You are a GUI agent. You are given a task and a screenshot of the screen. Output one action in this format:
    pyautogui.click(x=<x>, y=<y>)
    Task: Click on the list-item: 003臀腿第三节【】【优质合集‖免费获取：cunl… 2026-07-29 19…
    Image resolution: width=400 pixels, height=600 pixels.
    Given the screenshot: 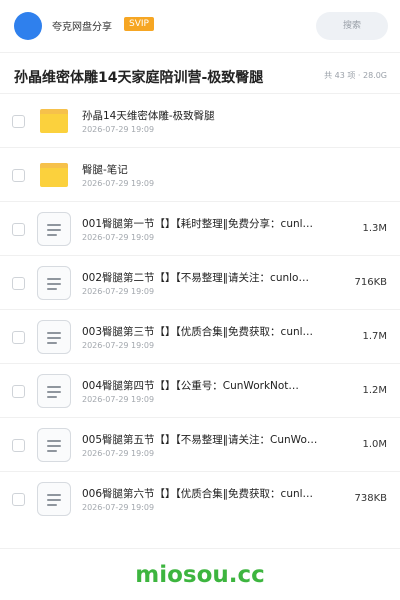 What is the action you would take?
    pyautogui.click(x=200, y=336)
    